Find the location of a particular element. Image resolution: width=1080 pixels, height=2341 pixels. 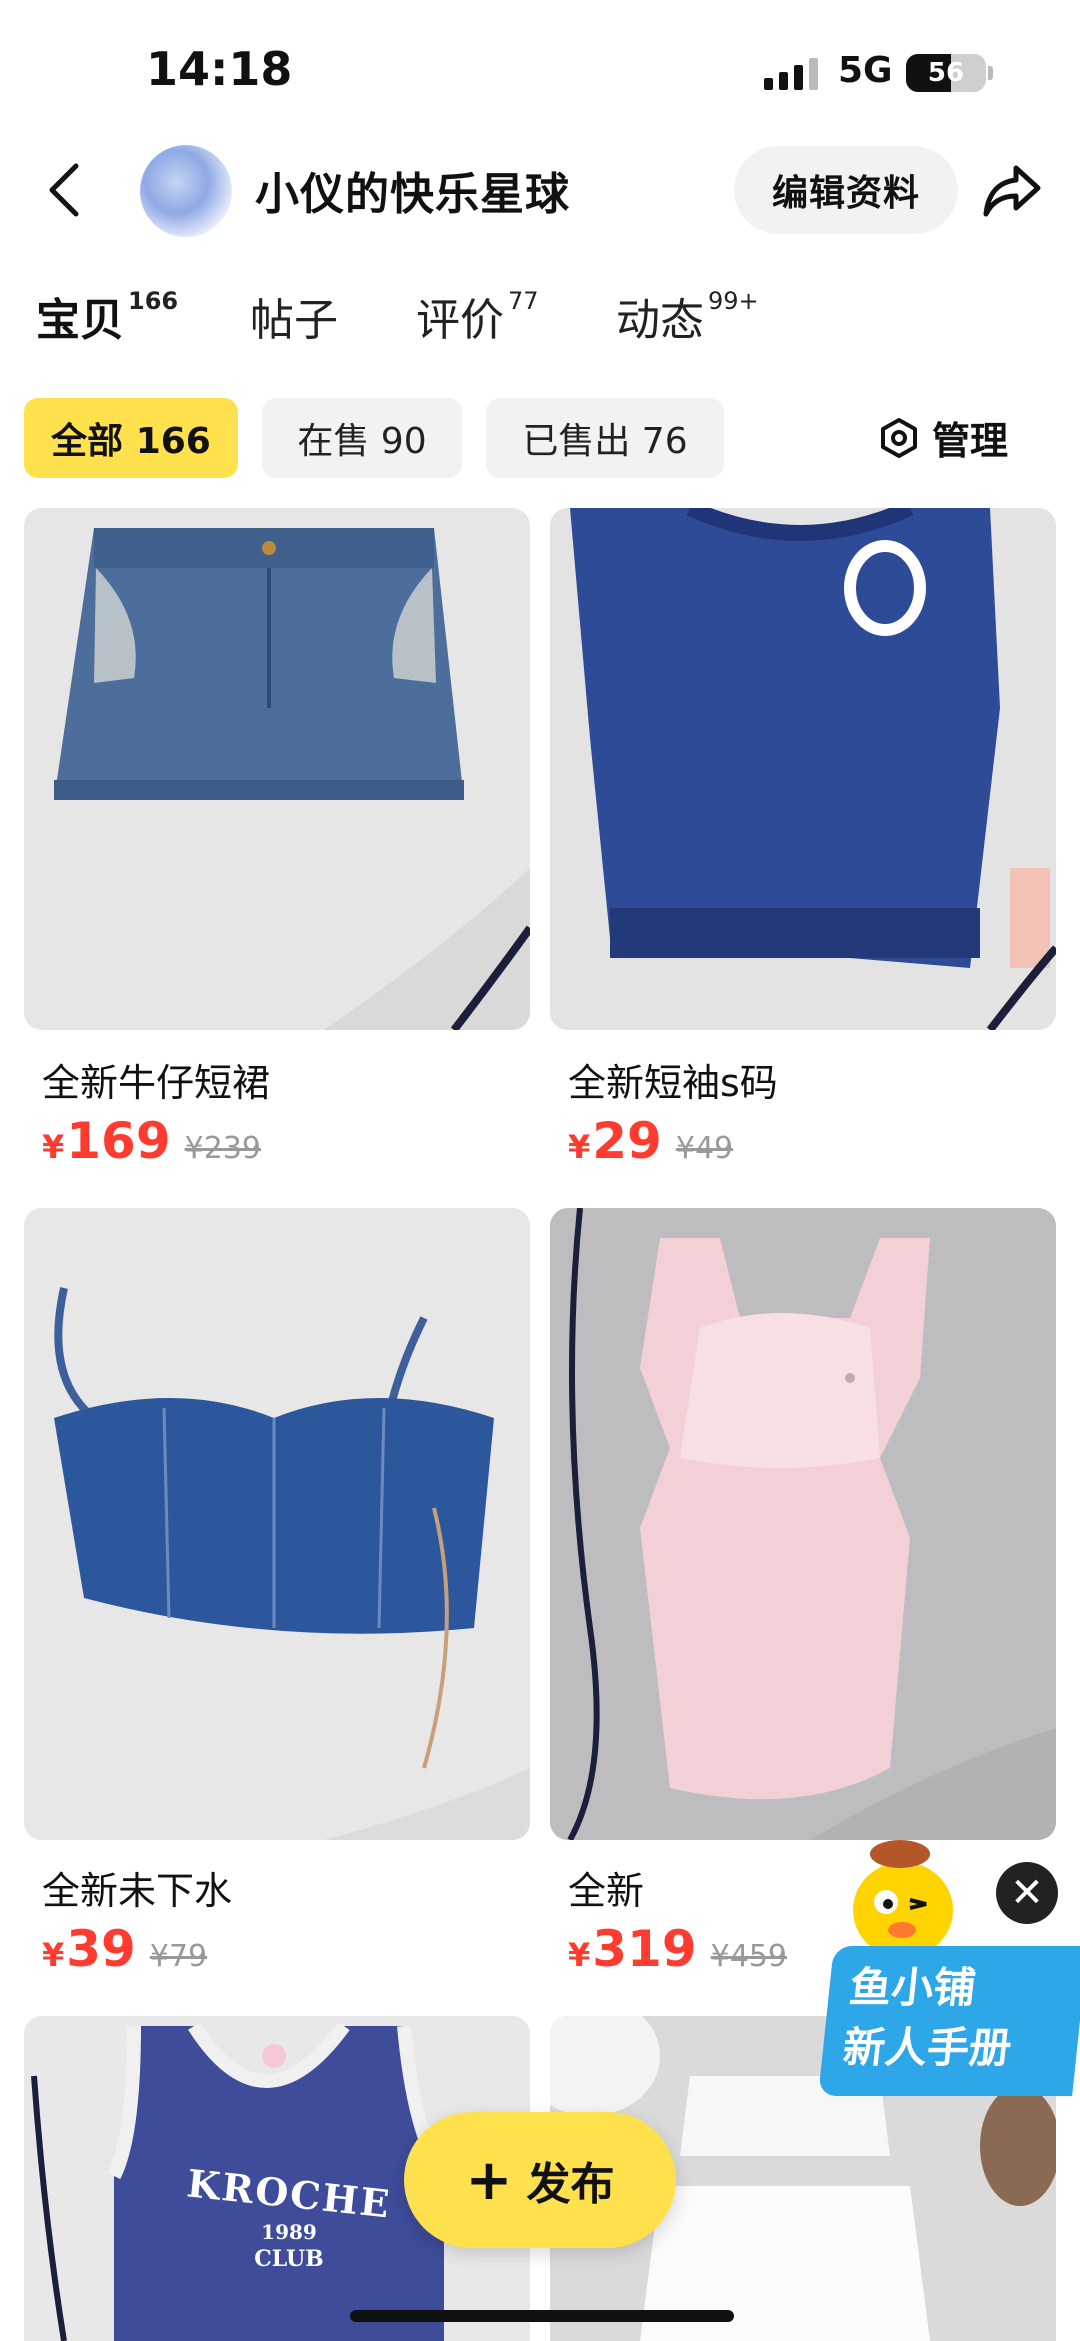

product-image-pink-dress is located at coordinates (803, 1524).